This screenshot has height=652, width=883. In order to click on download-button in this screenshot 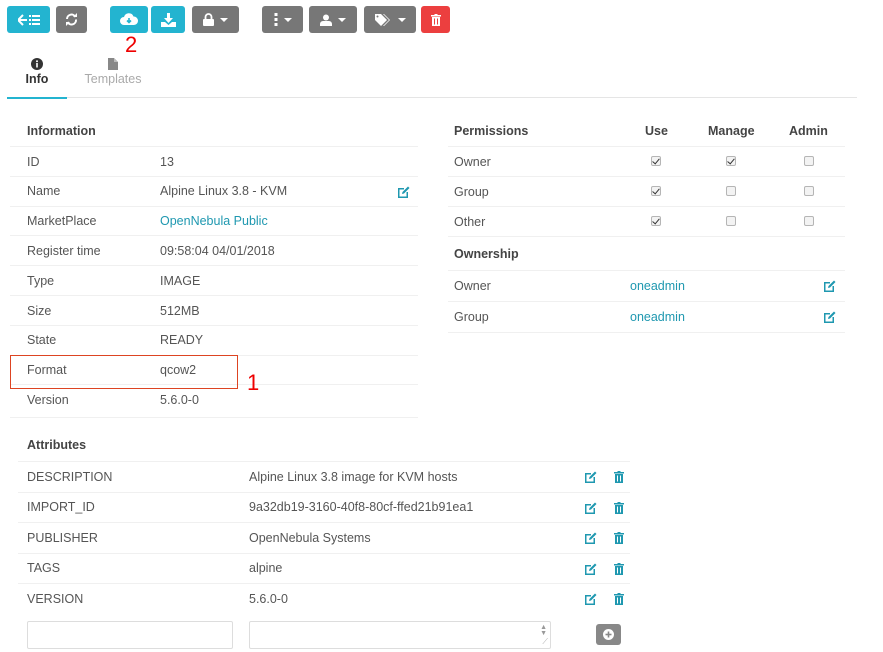, I will do `click(168, 19)`.